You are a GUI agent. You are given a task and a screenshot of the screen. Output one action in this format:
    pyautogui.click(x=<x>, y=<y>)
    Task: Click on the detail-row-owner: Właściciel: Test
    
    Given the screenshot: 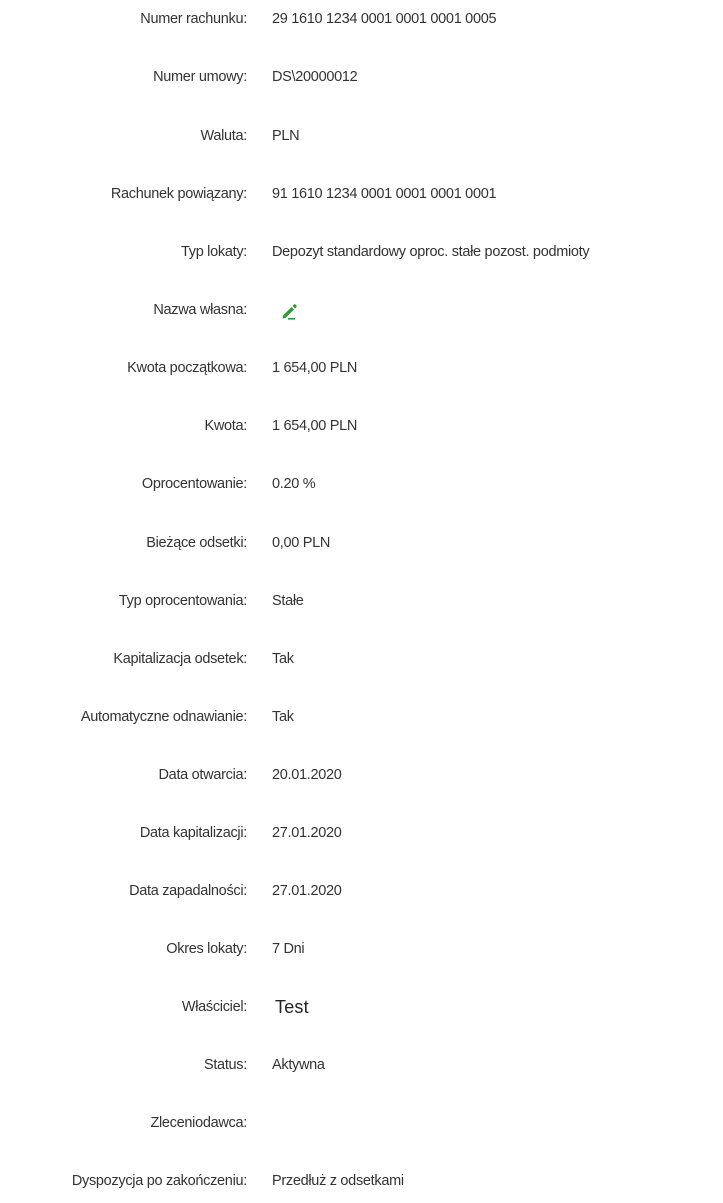 What is the action you would take?
    pyautogui.click(x=361, y=1007)
    